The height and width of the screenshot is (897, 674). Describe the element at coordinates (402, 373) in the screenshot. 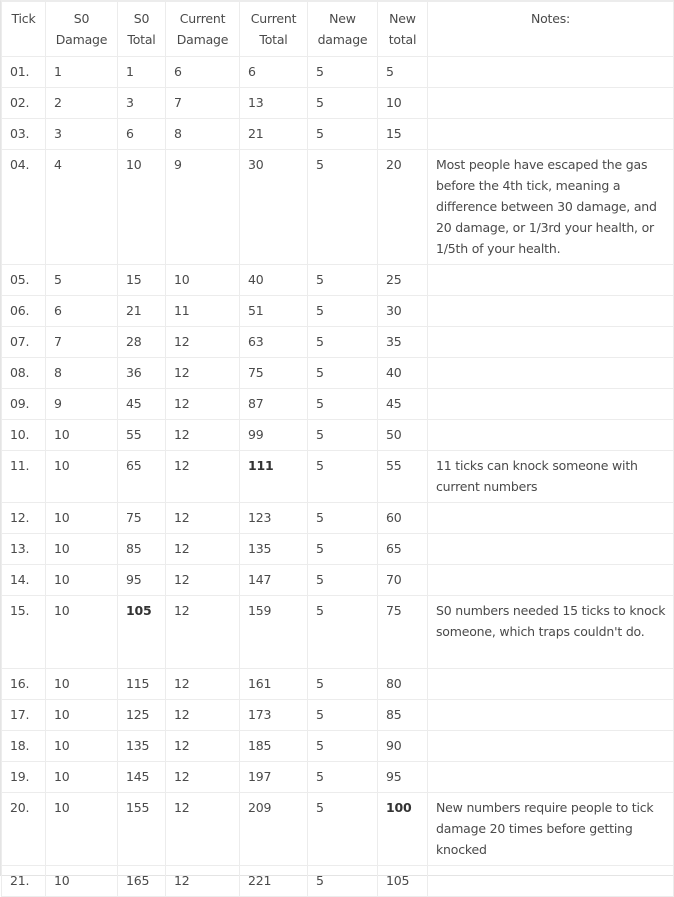

I see `cell-new-total: 40` at that location.